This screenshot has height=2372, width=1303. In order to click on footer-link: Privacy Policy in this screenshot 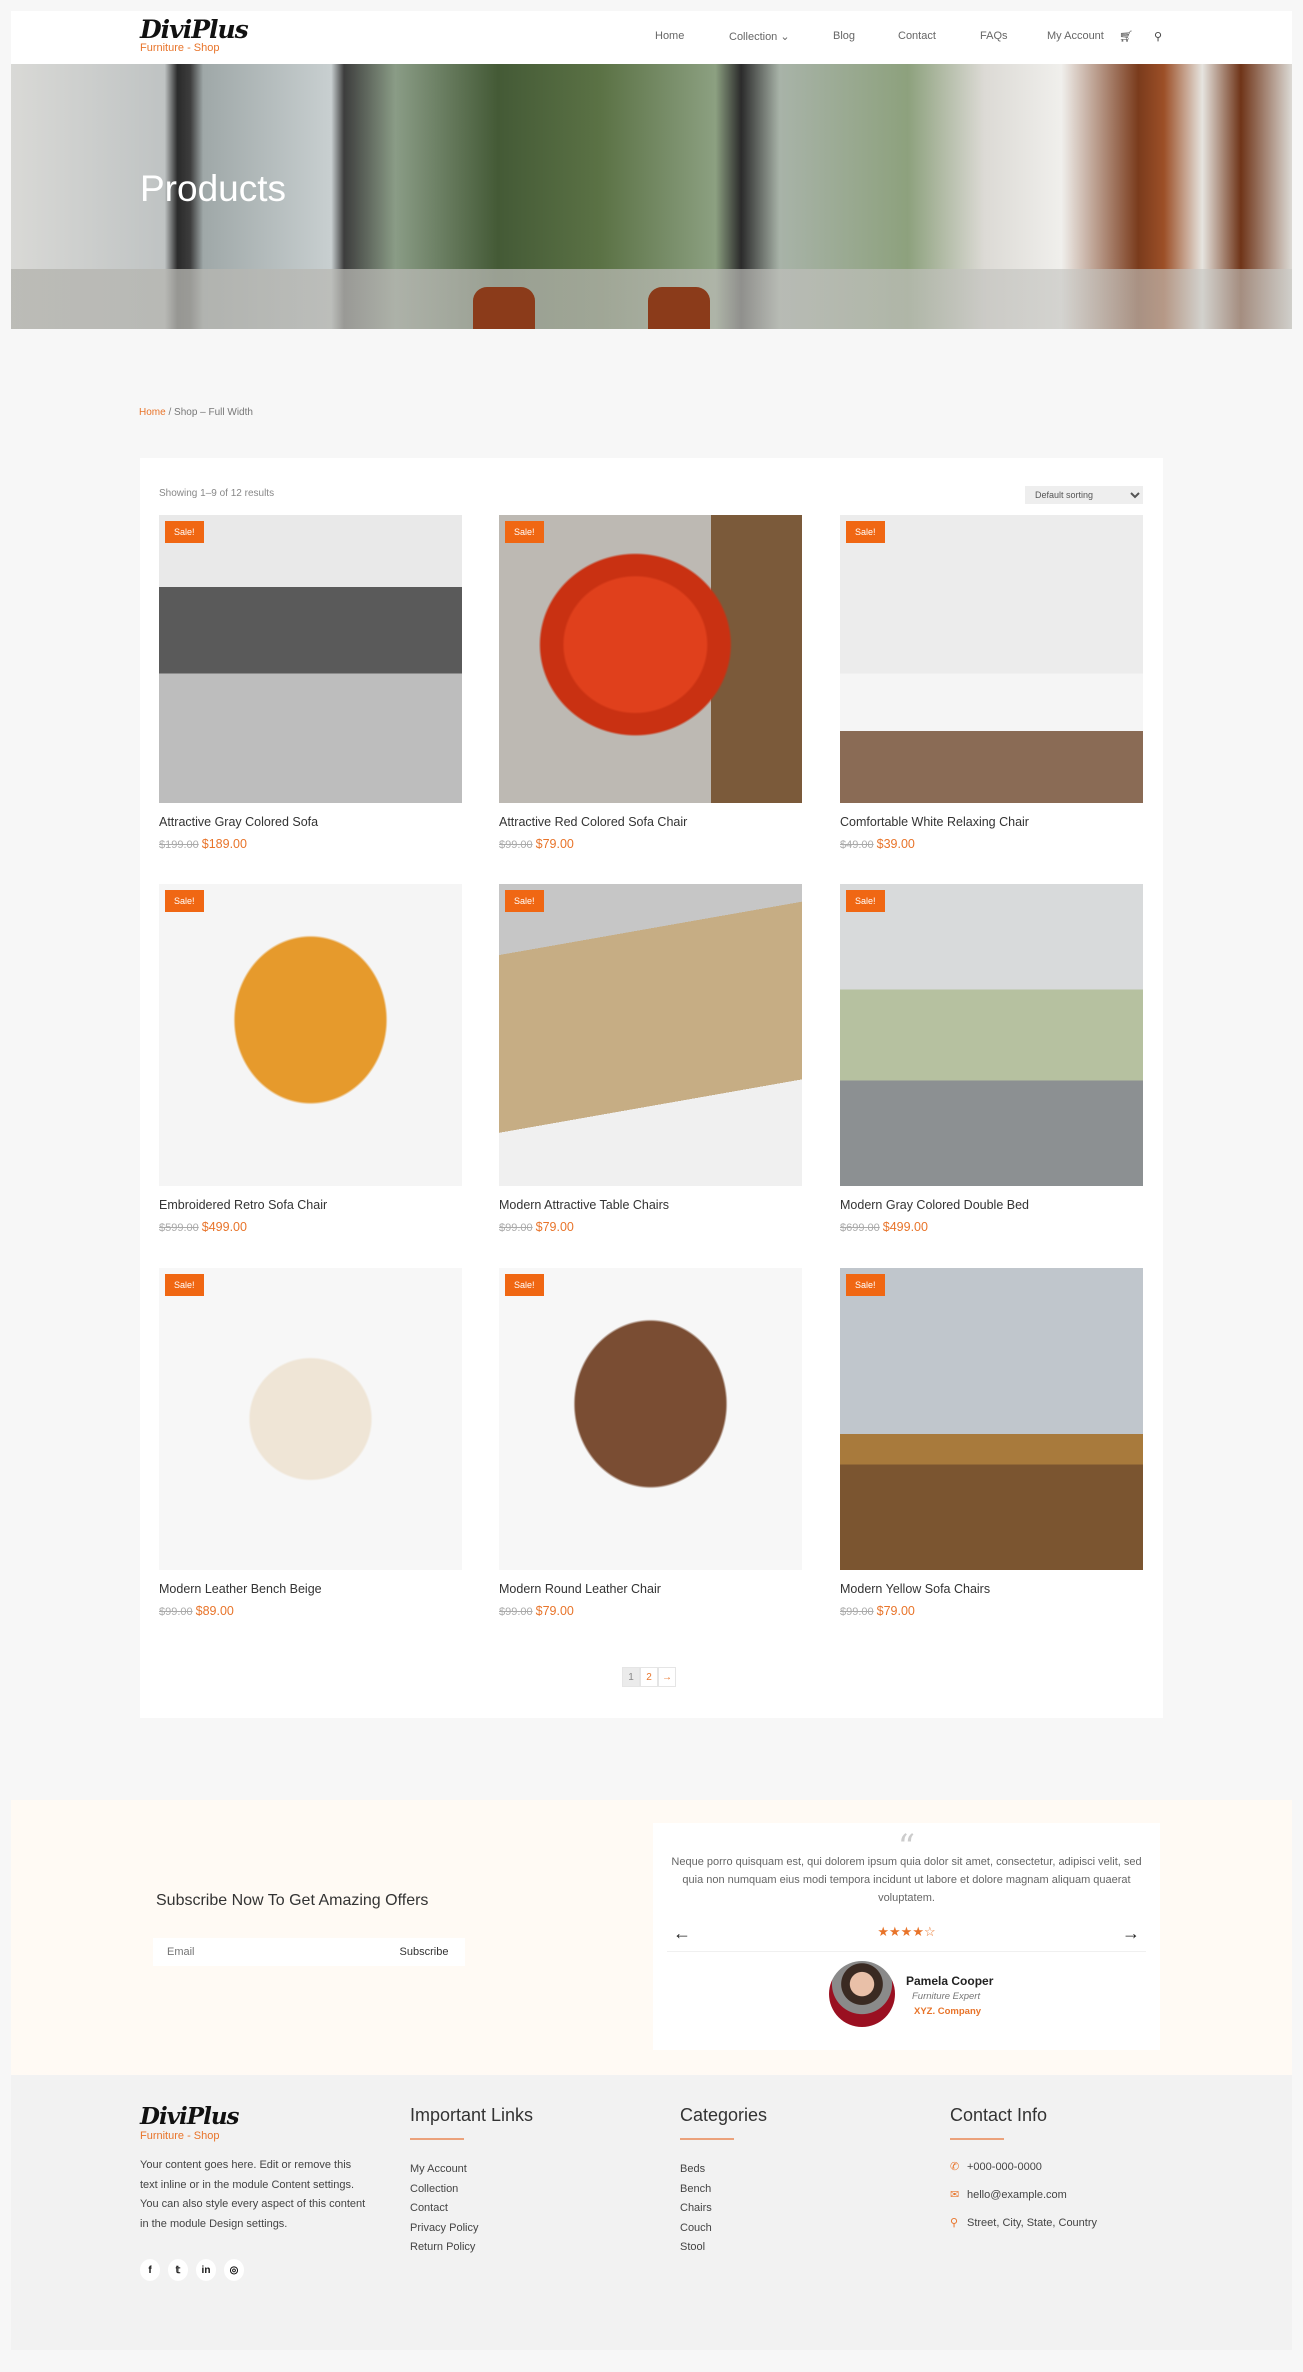, I will do `click(471, 2229)`.